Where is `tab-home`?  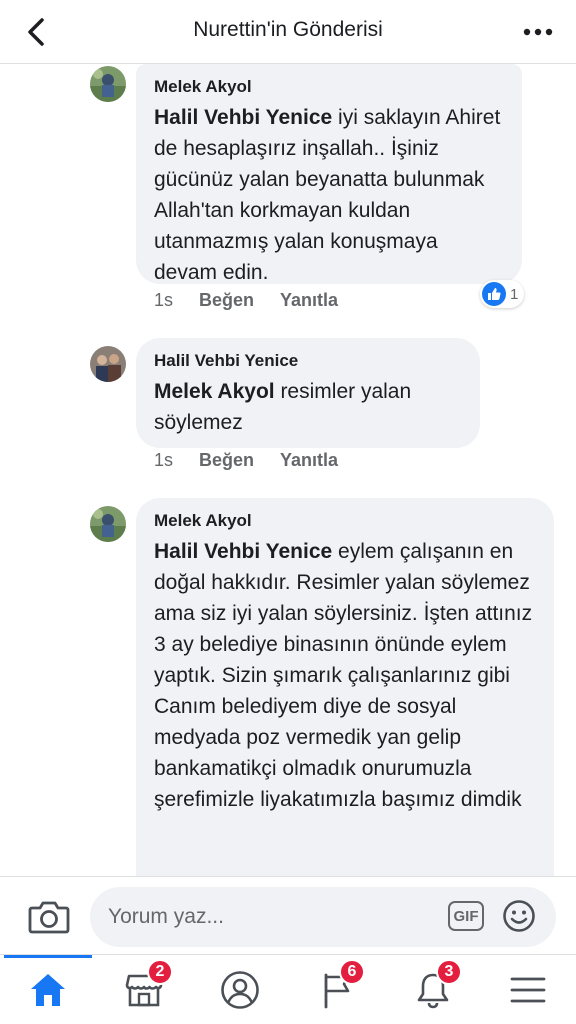 tab-home is located at coordinates (48, 990).